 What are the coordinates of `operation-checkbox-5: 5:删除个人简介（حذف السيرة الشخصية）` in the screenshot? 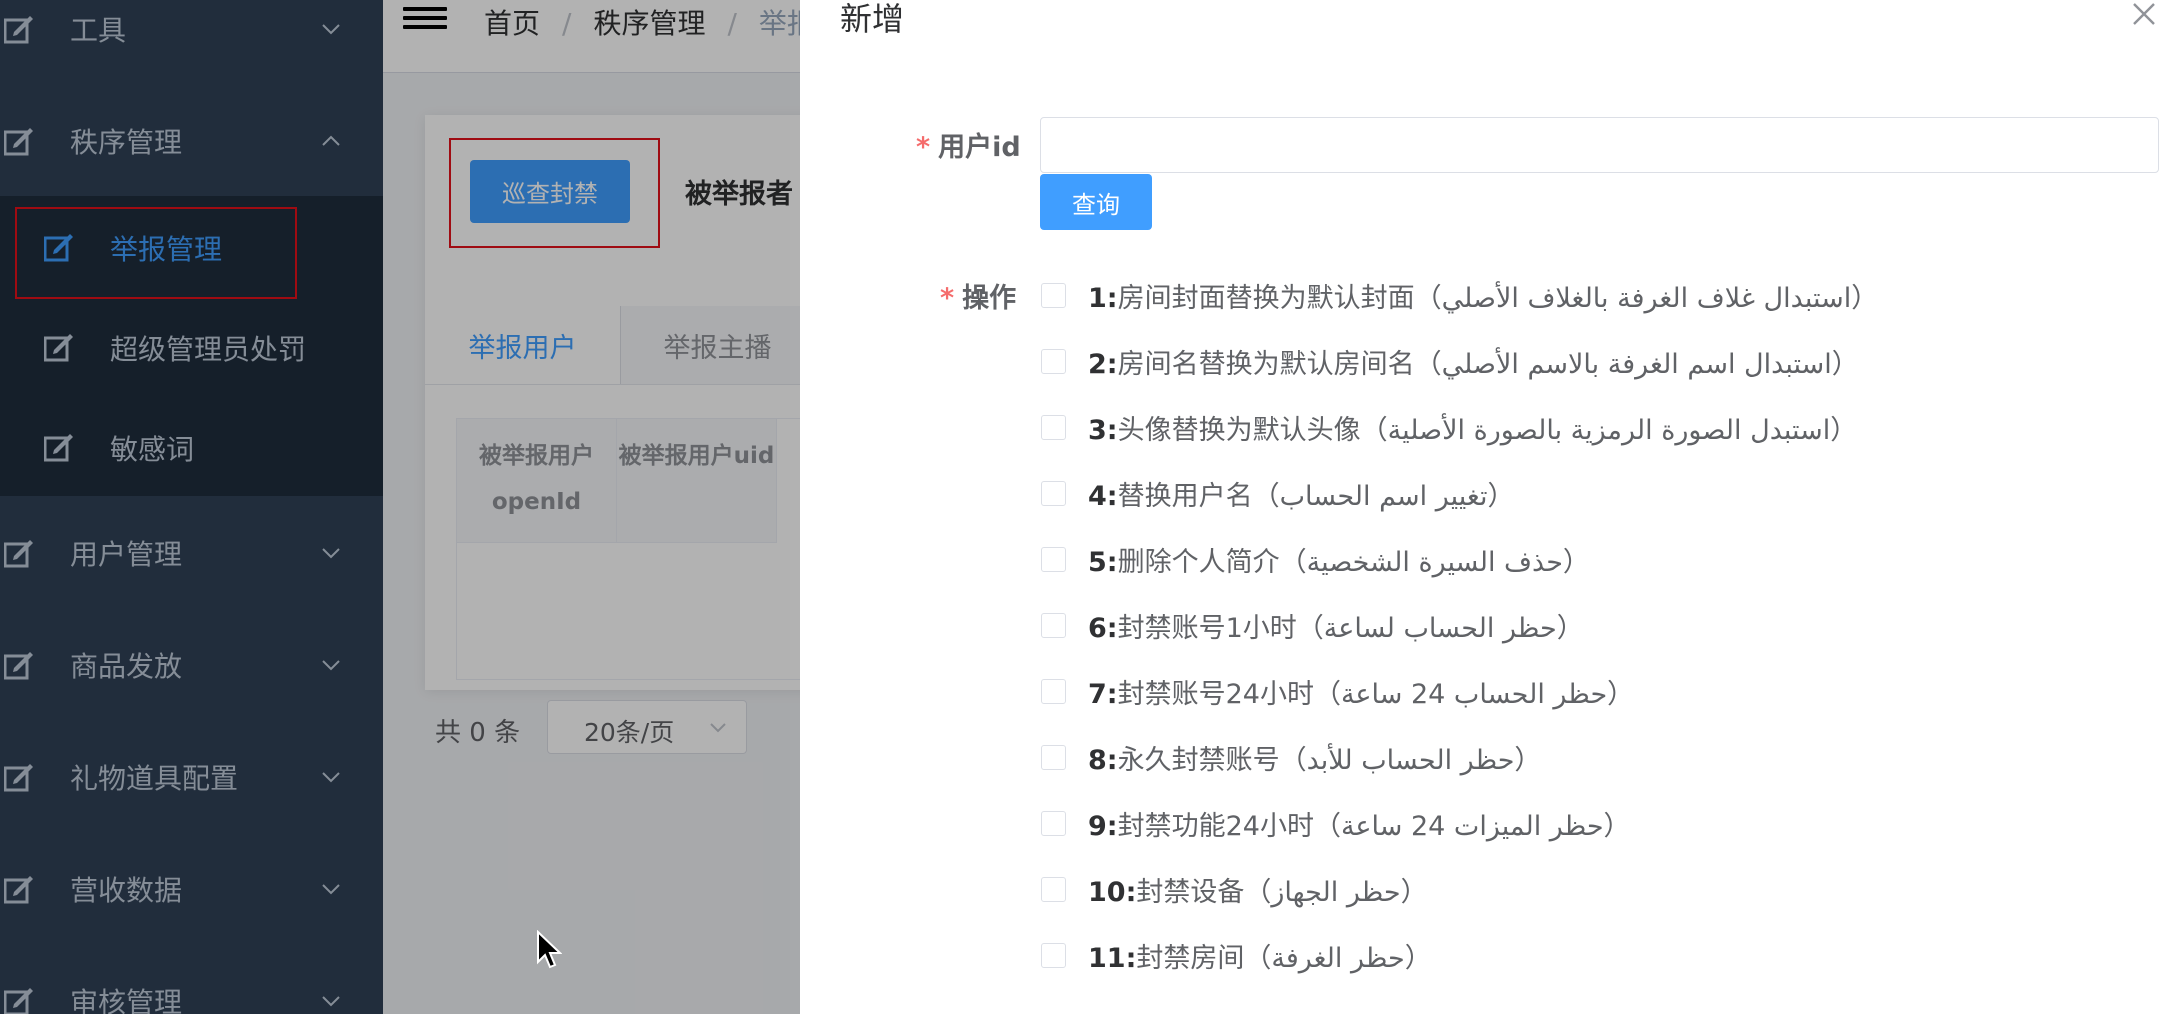 It's located at (1315, 559).